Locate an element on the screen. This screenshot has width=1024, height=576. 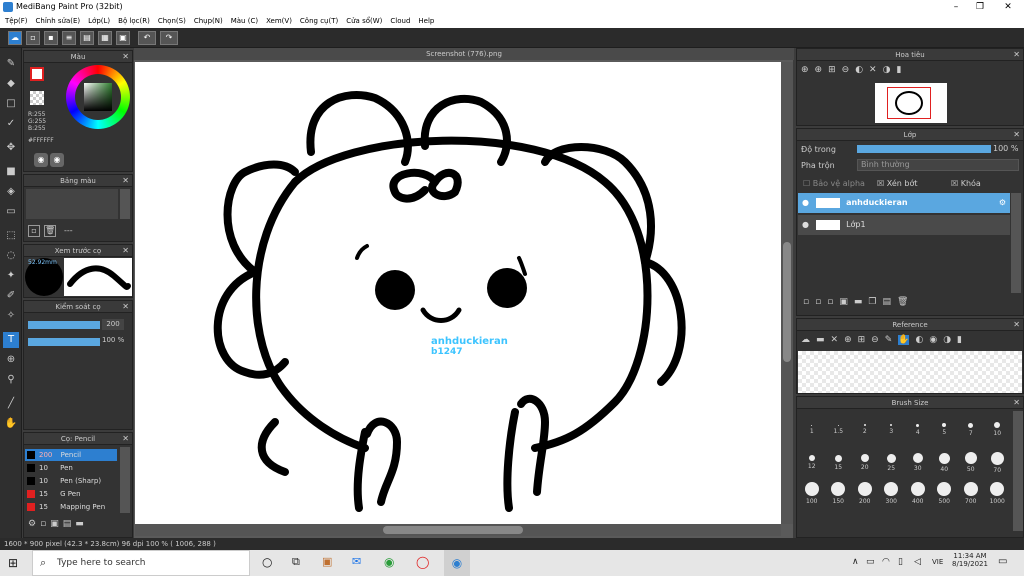
layer-opacity-slider is located at coordinates (924, 149).